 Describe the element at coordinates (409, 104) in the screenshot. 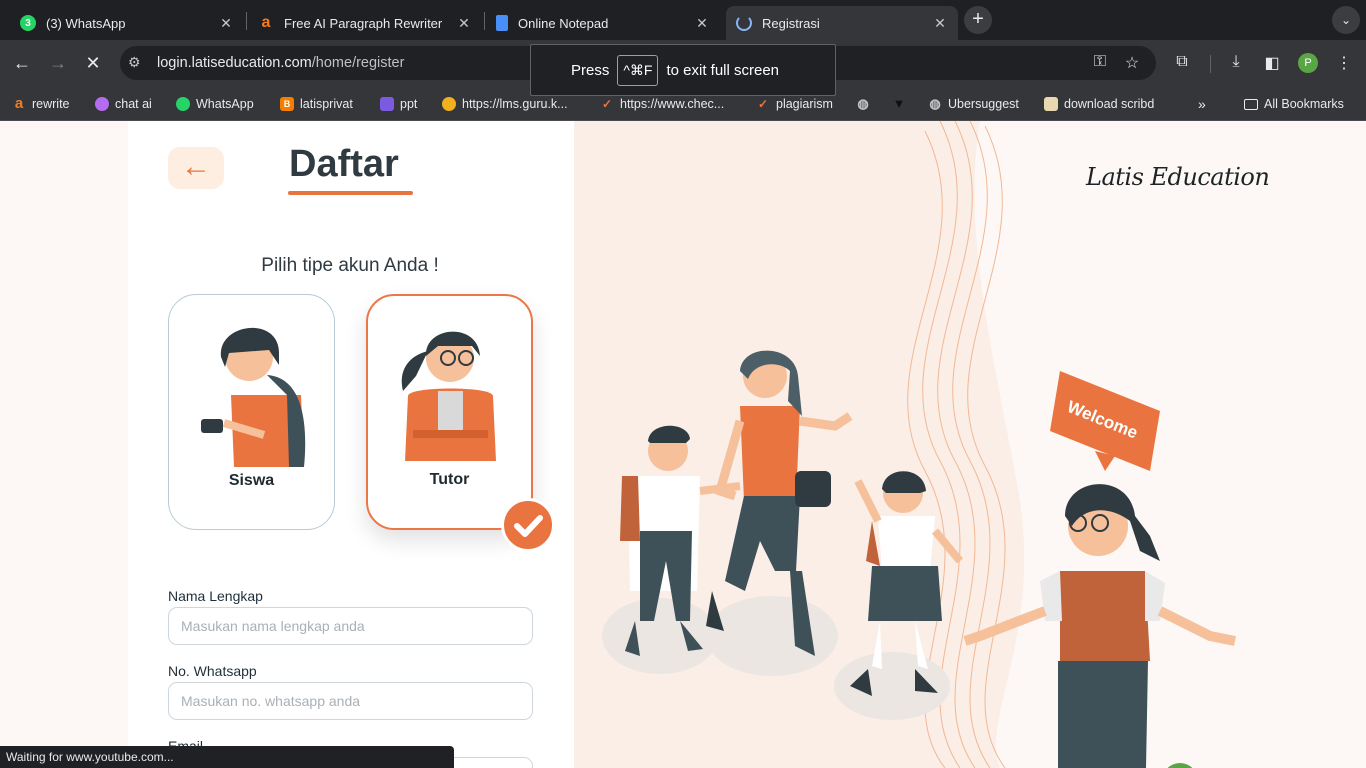

I see `bookmark-label: ppt` at that location.